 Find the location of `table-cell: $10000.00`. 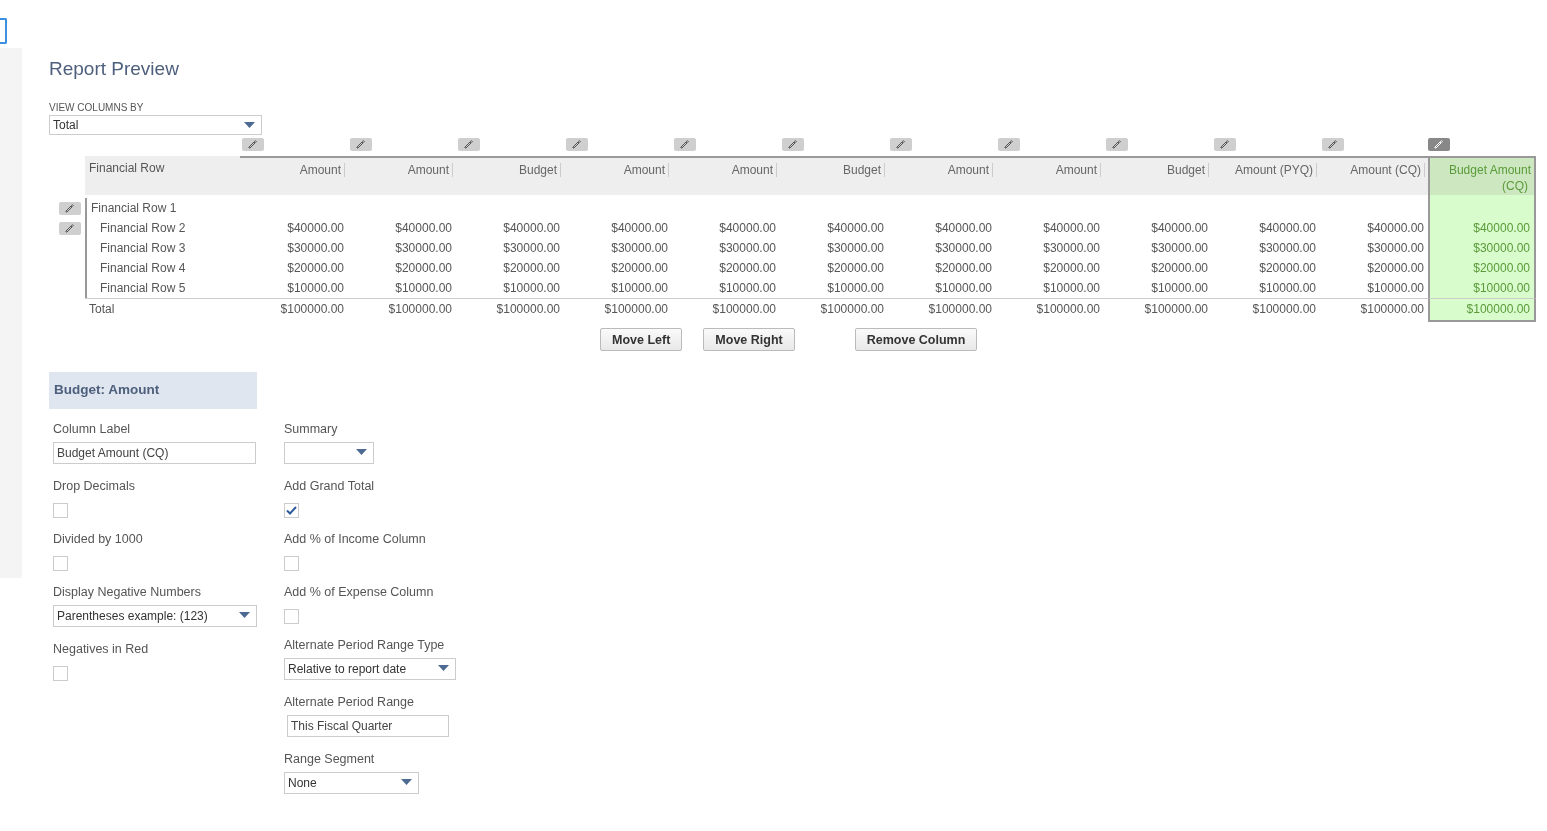

table-cell: $10000.00 is located at coordinates (1482, 288).